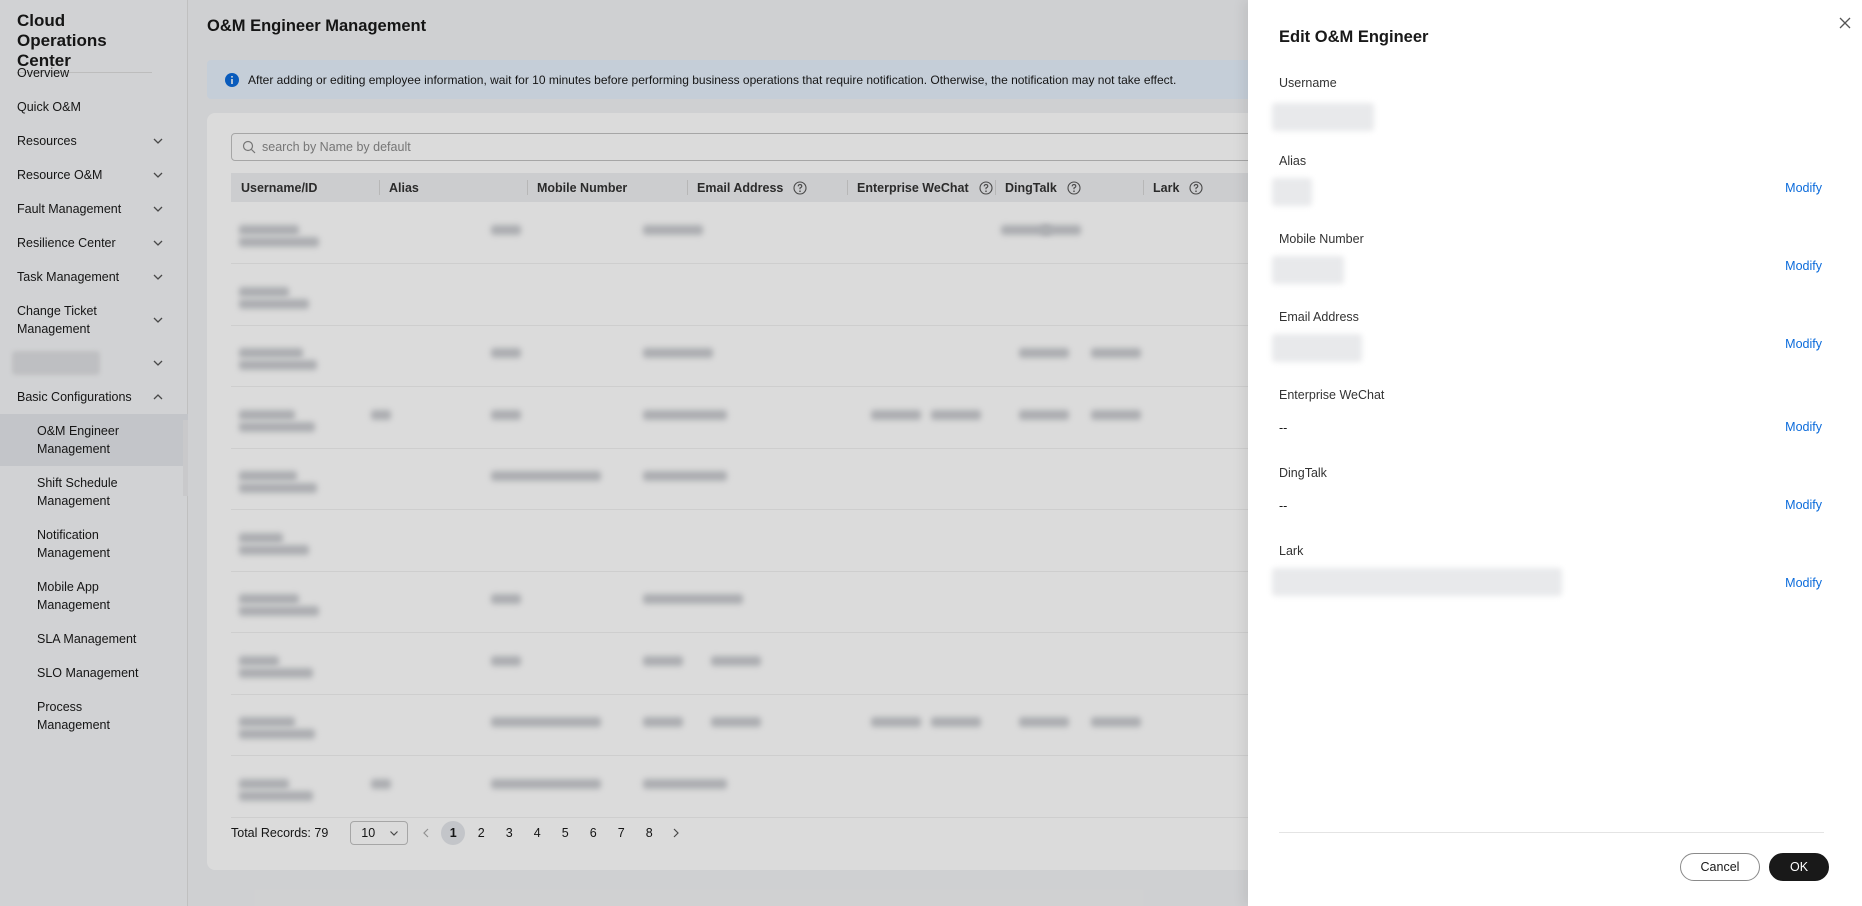 Image resolution: width=1862 pixels, height=906 pixels. Describe the element at coordinates (1292, 192) in the screenshot. I see `field-value-alias` at that location.